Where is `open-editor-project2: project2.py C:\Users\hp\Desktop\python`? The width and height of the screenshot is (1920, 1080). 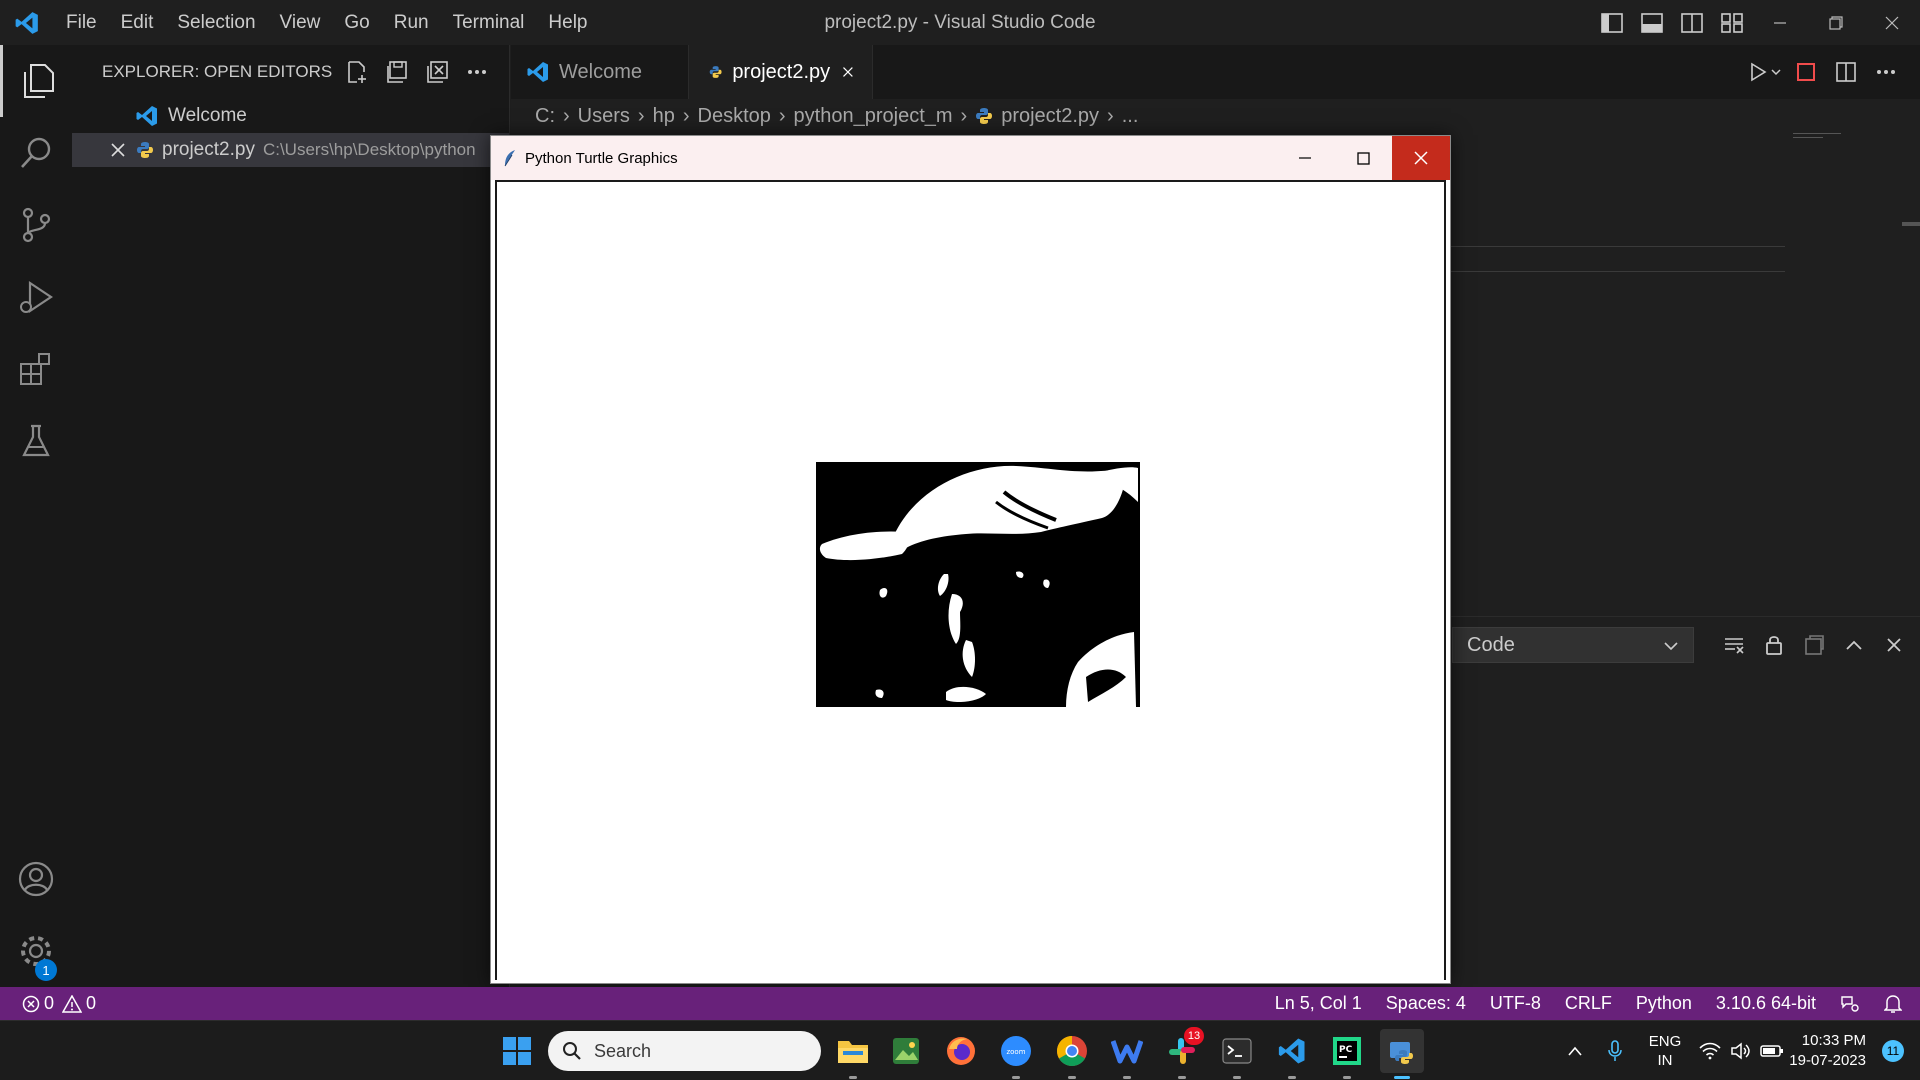 open-editor-project2: project2.py C:\Users\hp\Desktop\python is located at coordinates (290, 150).